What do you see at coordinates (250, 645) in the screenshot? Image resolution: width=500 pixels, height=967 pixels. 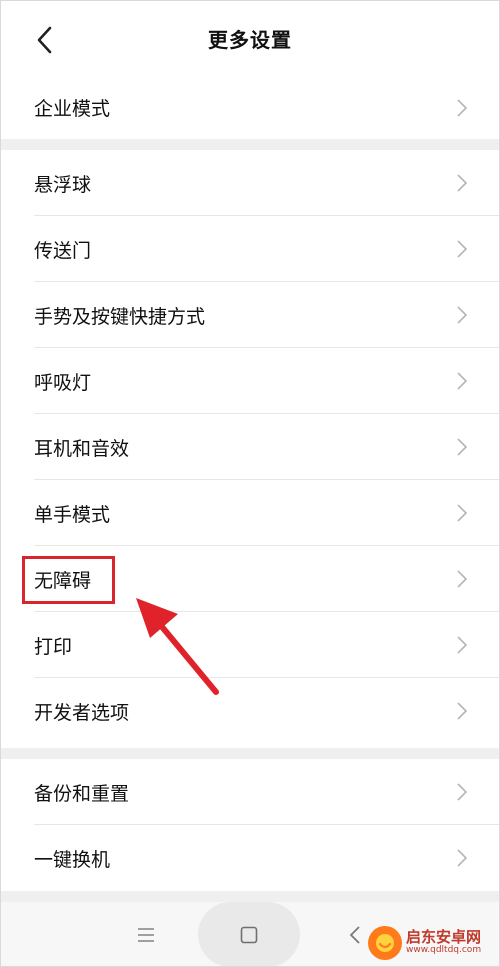 I see `settings-row-print: 打印` at bounding box center [250, 645].